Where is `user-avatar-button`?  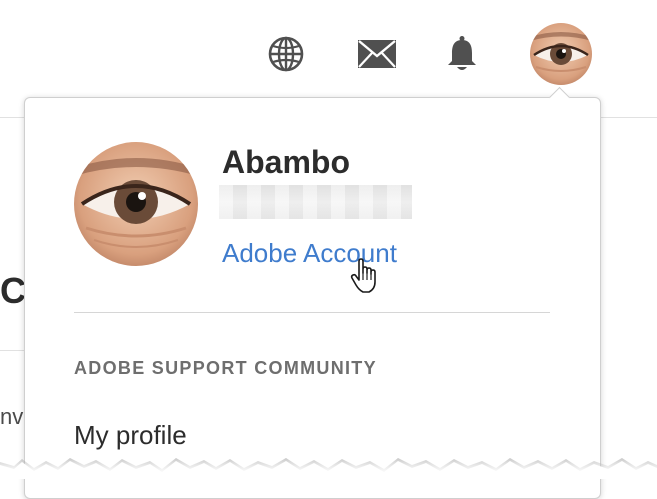 user-avatar-button is located at coordinates (561, 54).